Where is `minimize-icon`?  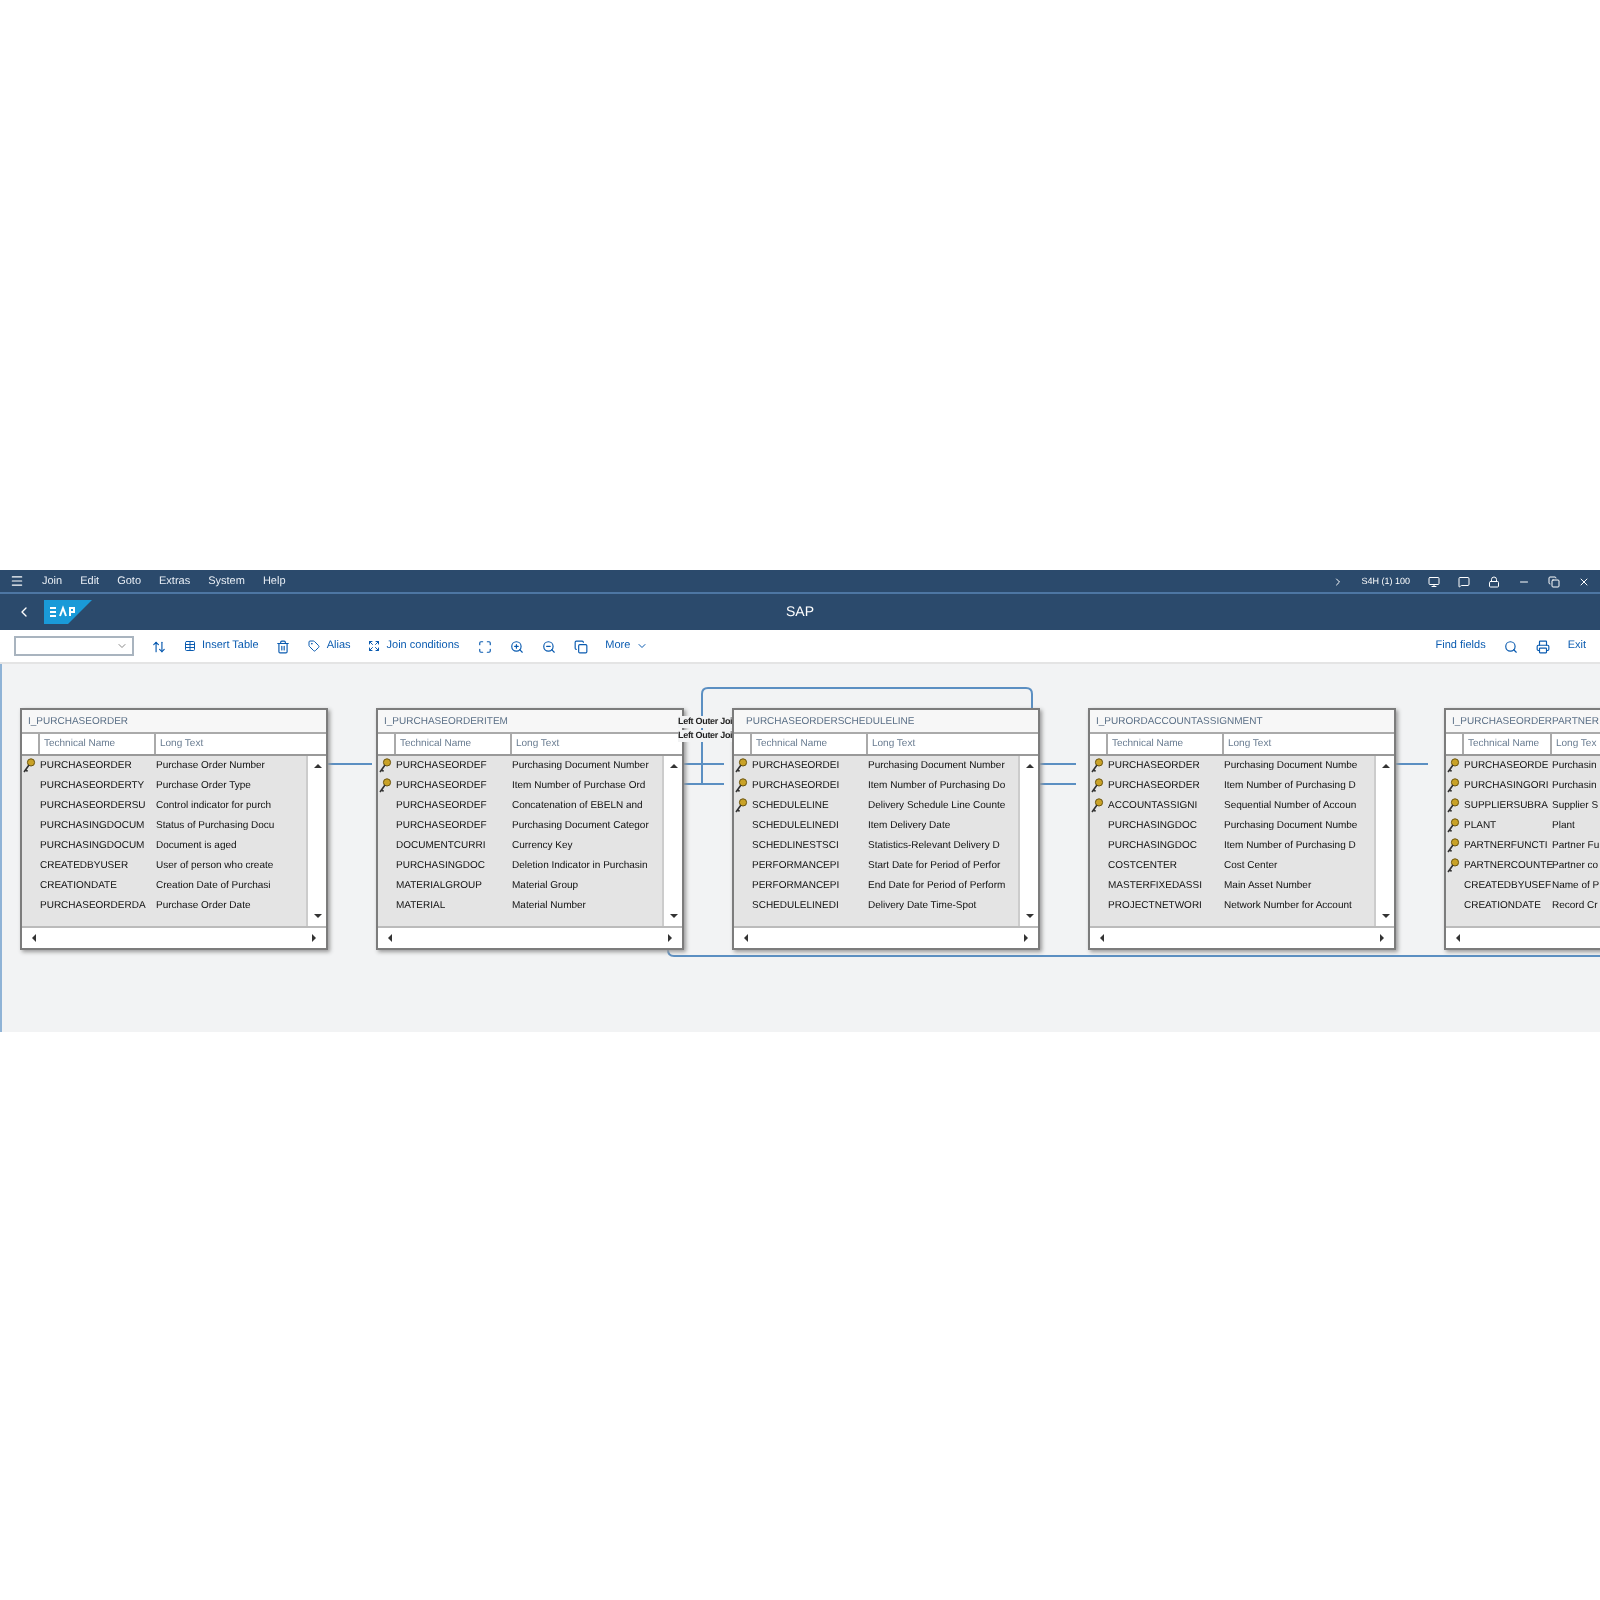 minimize-icon is located at coordinates (1524, 581).